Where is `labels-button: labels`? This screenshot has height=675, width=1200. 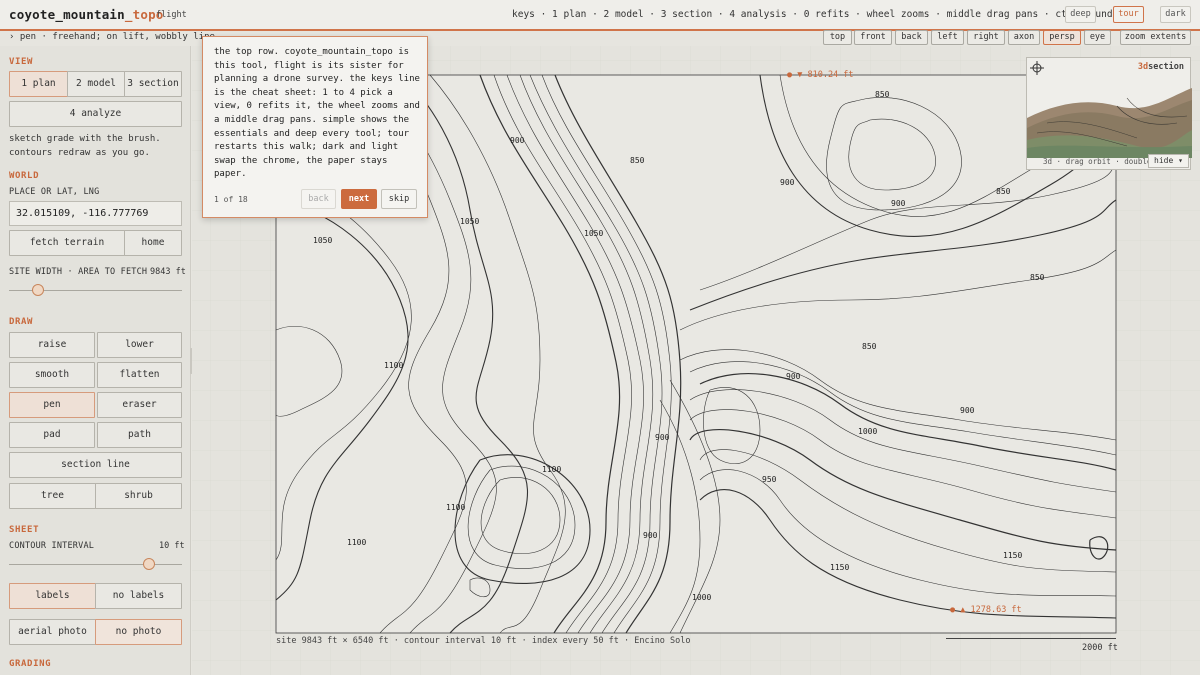 labels-button: labels is located at coordinates (52, 596).